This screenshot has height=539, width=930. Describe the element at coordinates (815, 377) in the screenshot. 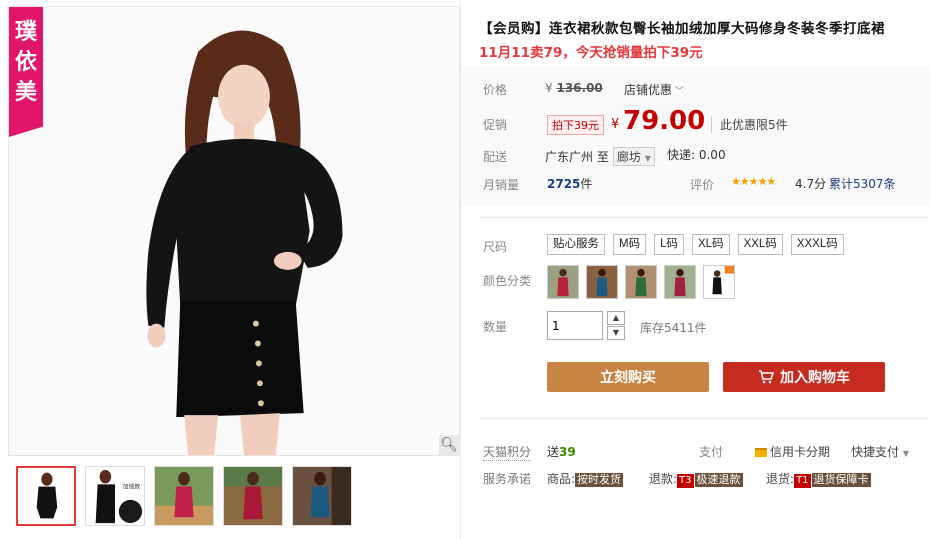

I see `add-to-cart-label: 加入购物车` at that location.